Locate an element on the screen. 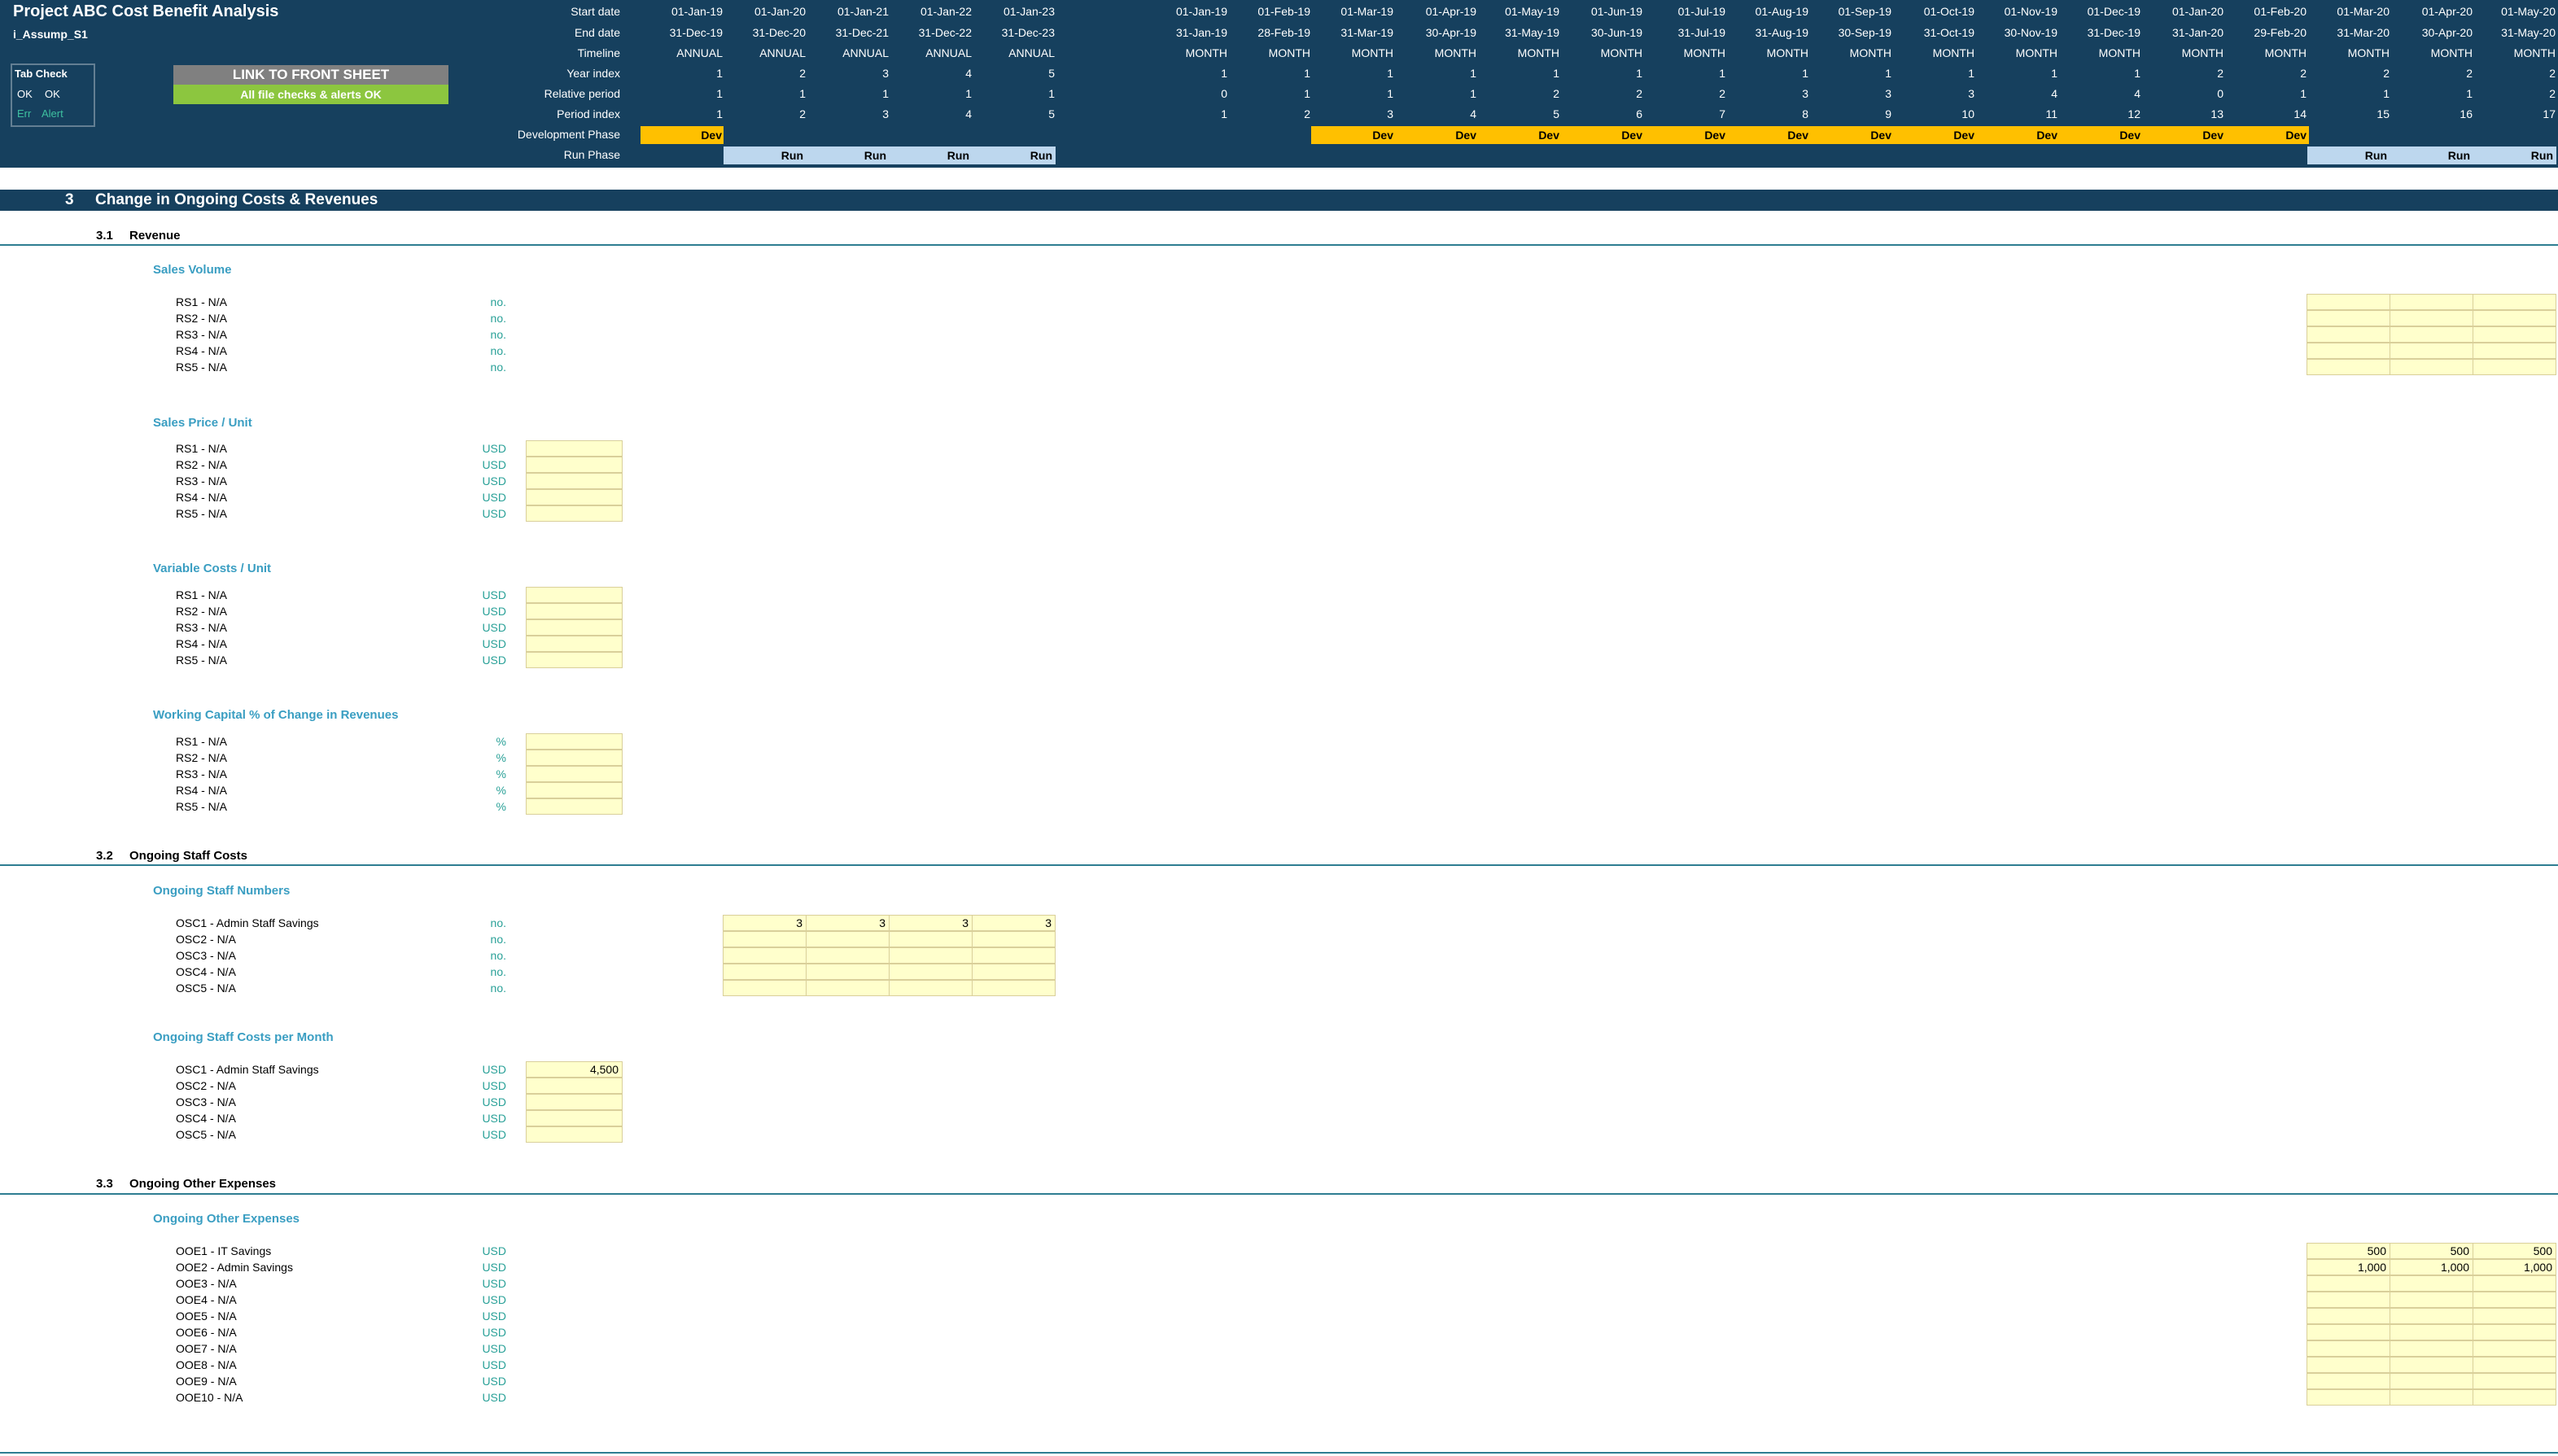  row-label: OSC5 - N/A is located at coordinates (206, 1134).